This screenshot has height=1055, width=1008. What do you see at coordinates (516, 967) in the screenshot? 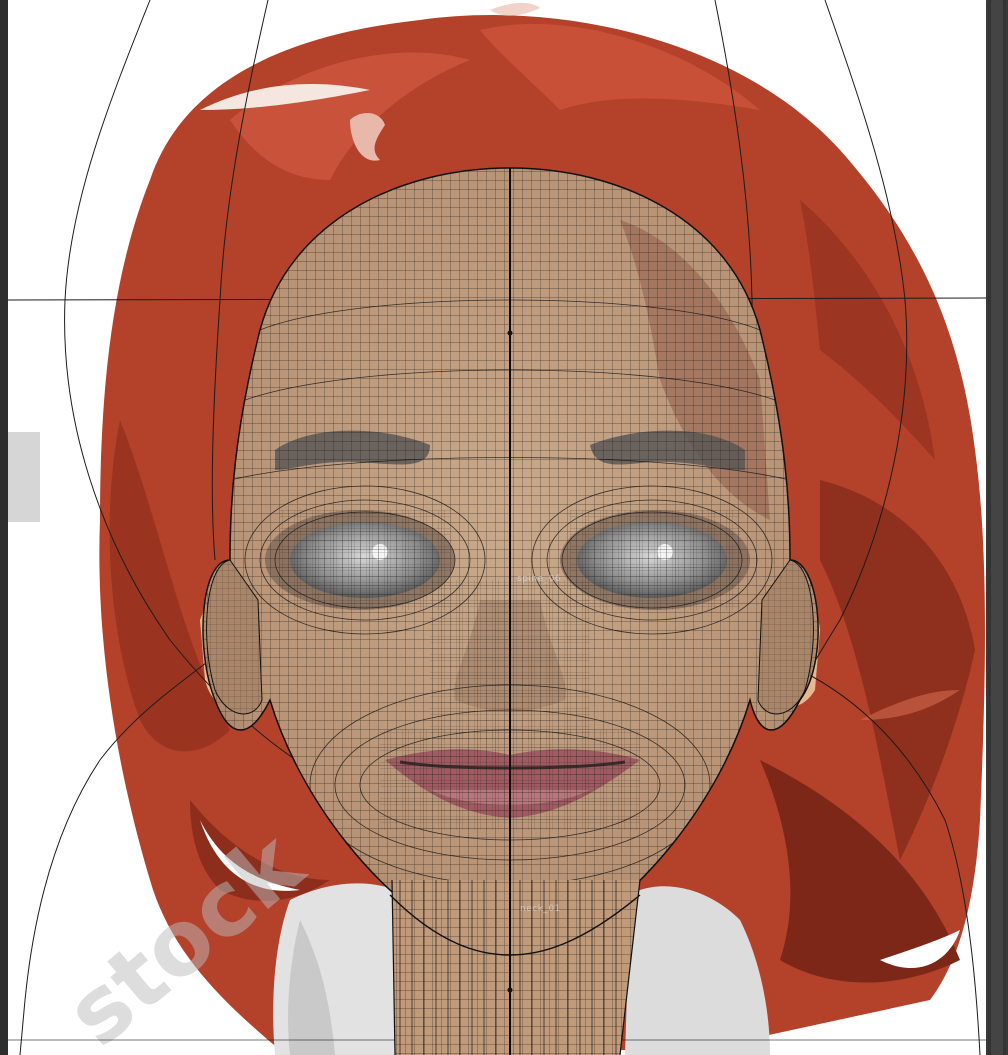
I see `neck-mesh` at bounding box center [516, 967].